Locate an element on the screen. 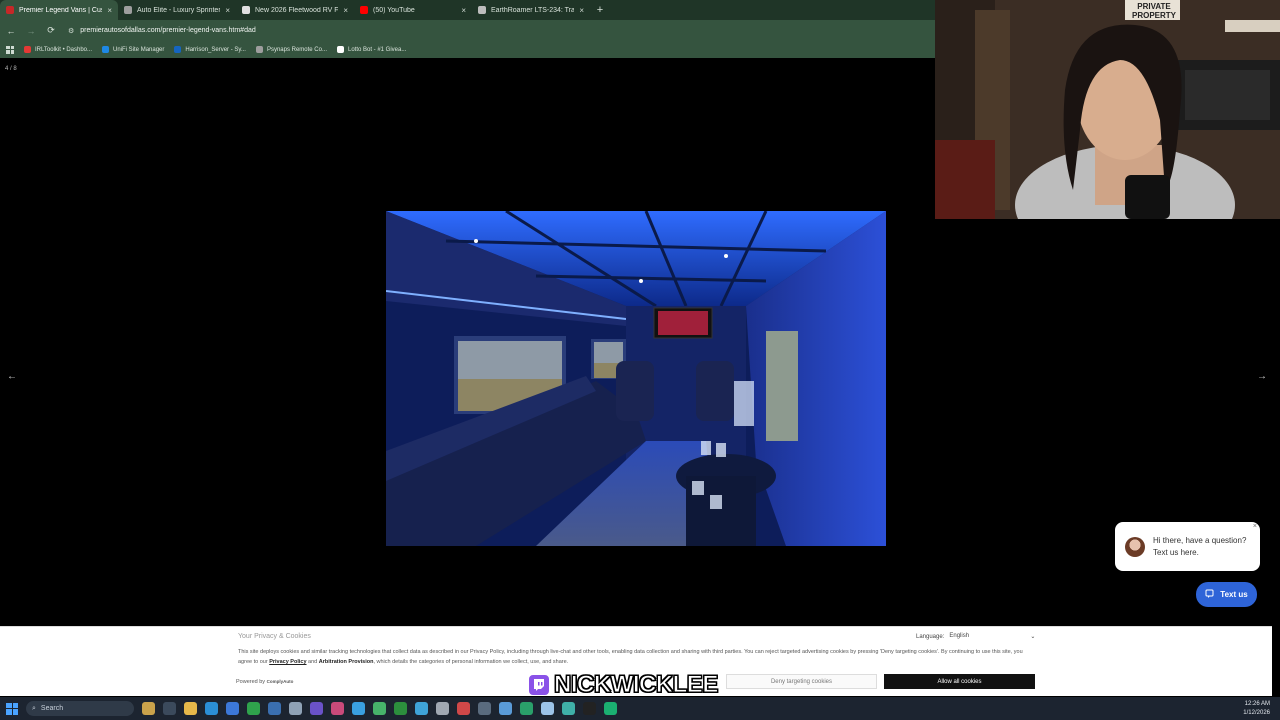  prev-image-arrow: ← is located at coordinates (12, 376).